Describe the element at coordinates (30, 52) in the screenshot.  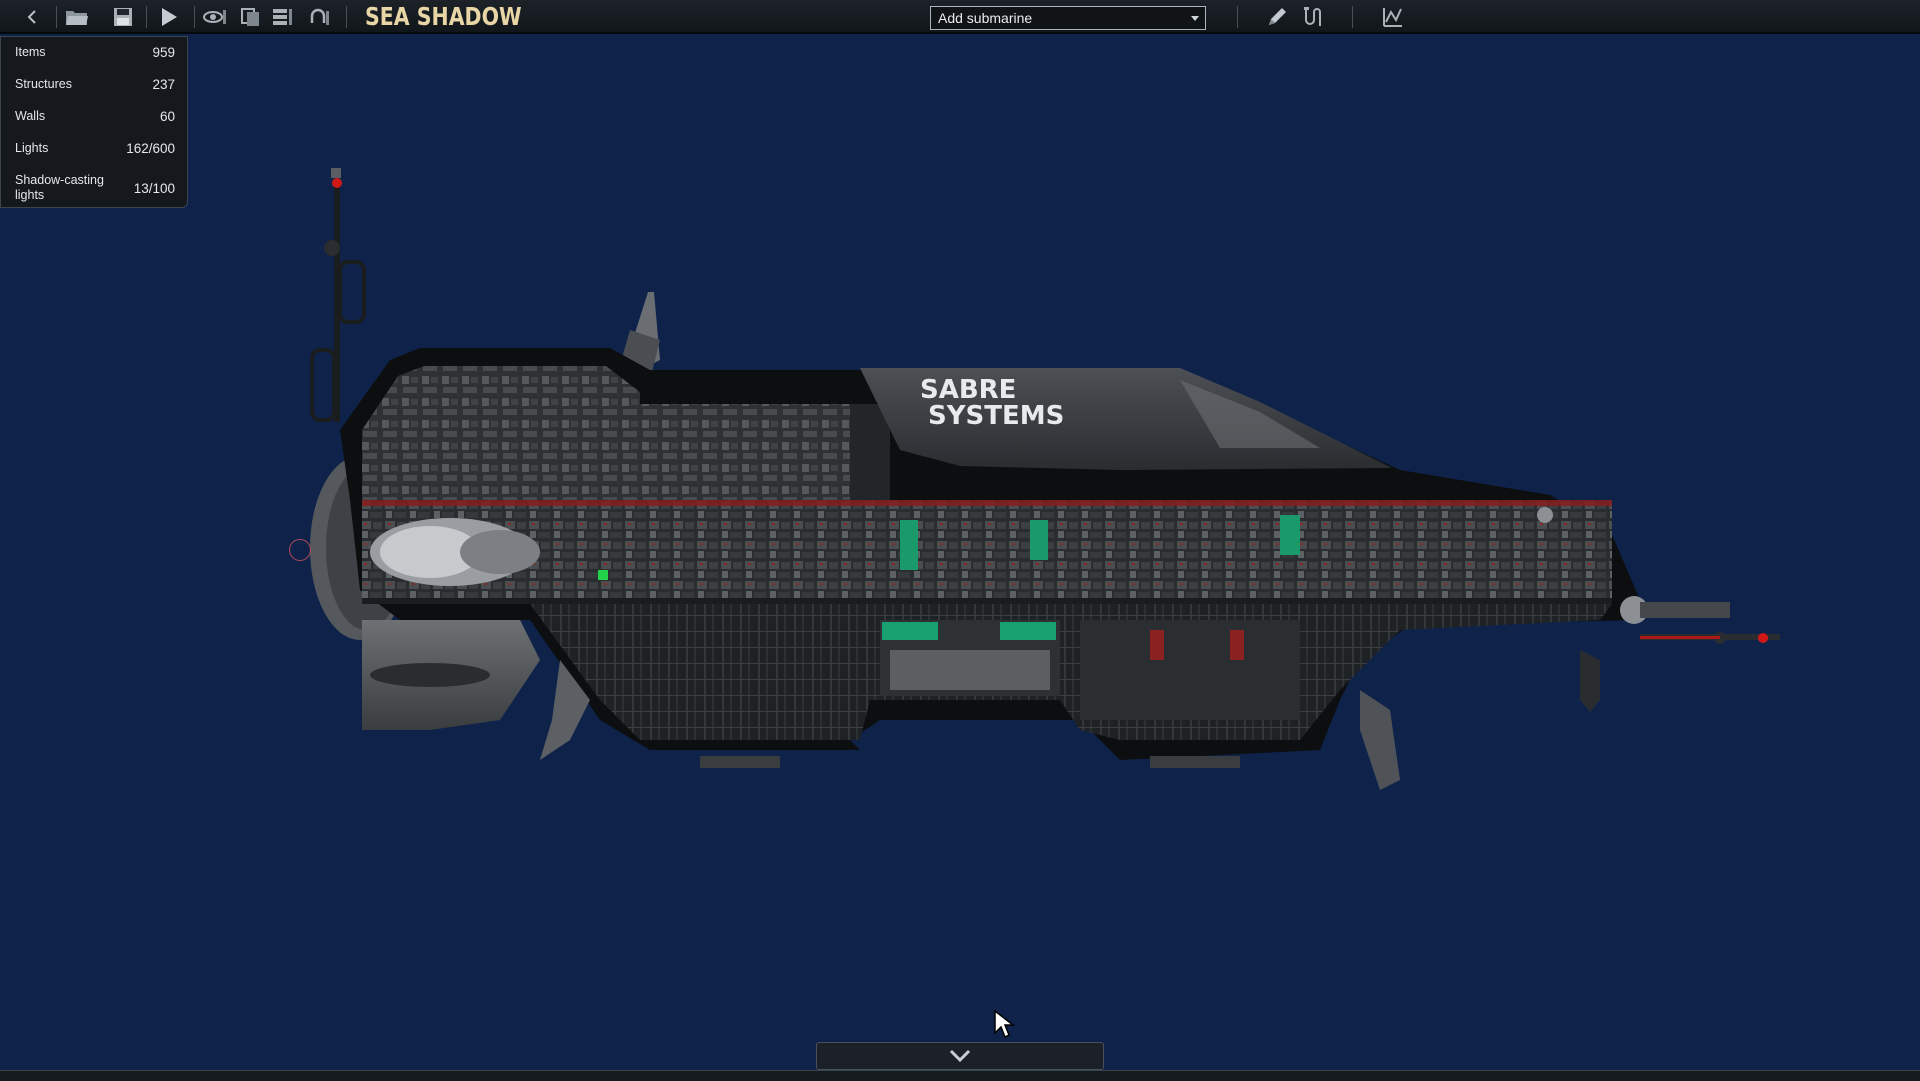
I see `stat-label: Items` at that location.